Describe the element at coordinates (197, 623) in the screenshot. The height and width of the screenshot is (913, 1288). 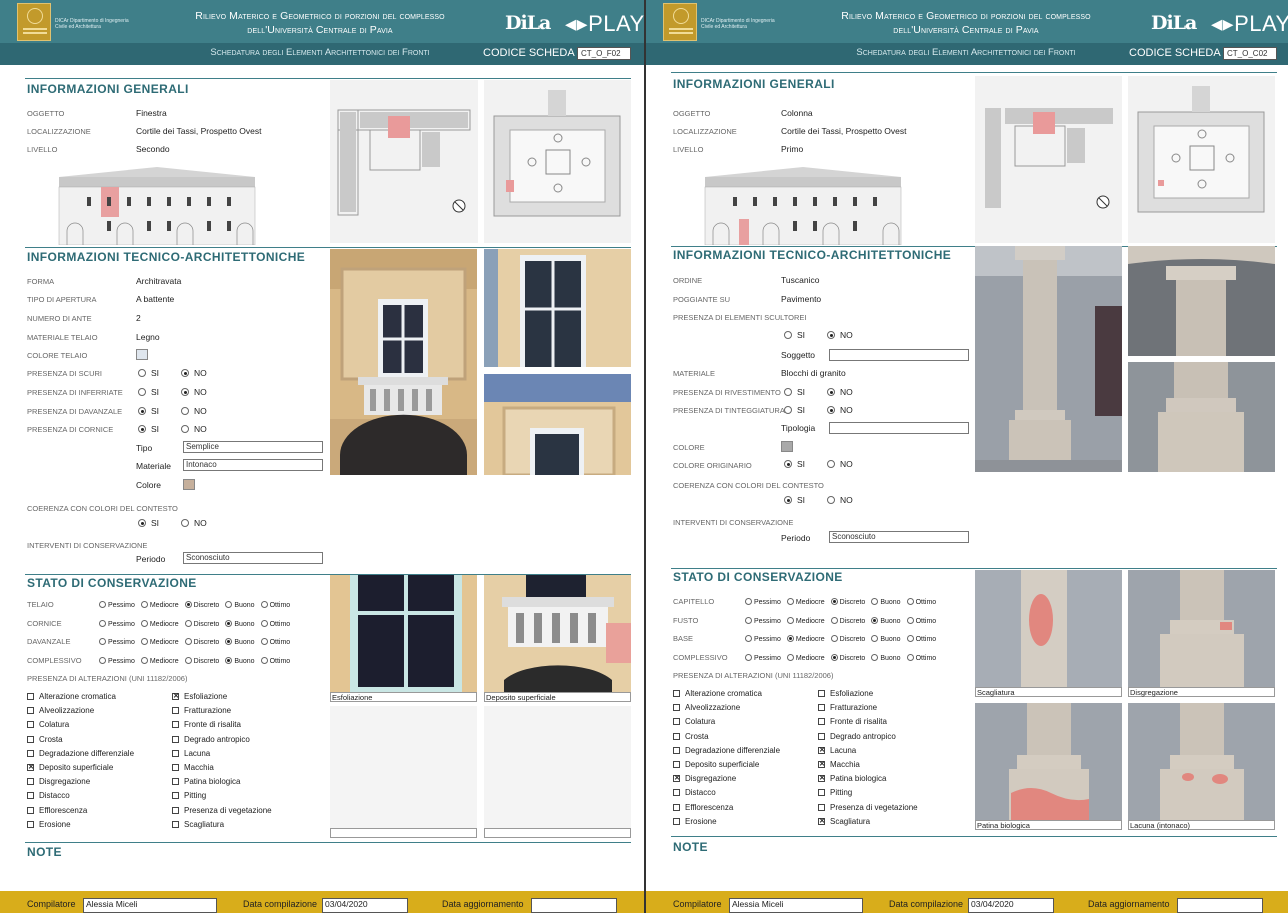
I see `cornice-state-options: Pessimo Mediocre Discreto Buono Ottimo` at that location.